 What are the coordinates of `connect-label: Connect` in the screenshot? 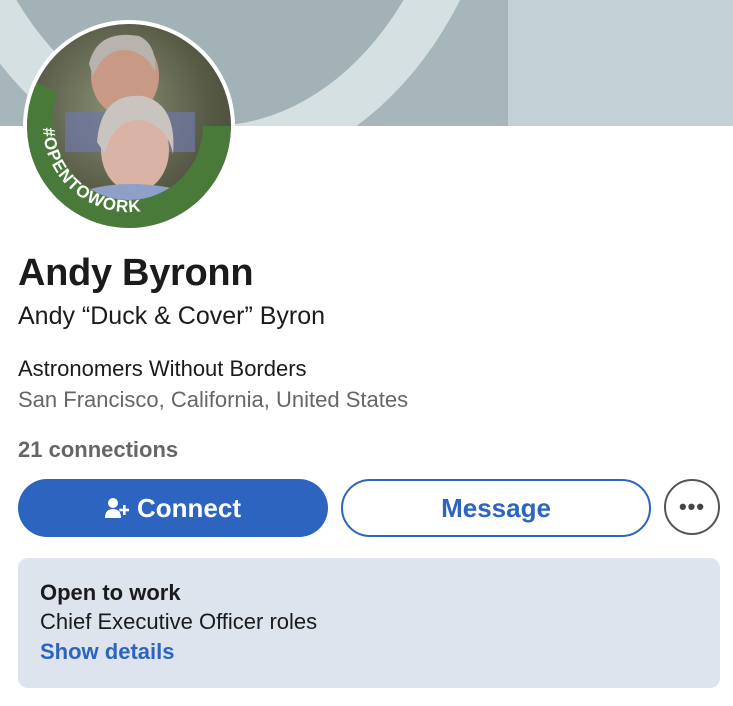 It's located at (189, 507).